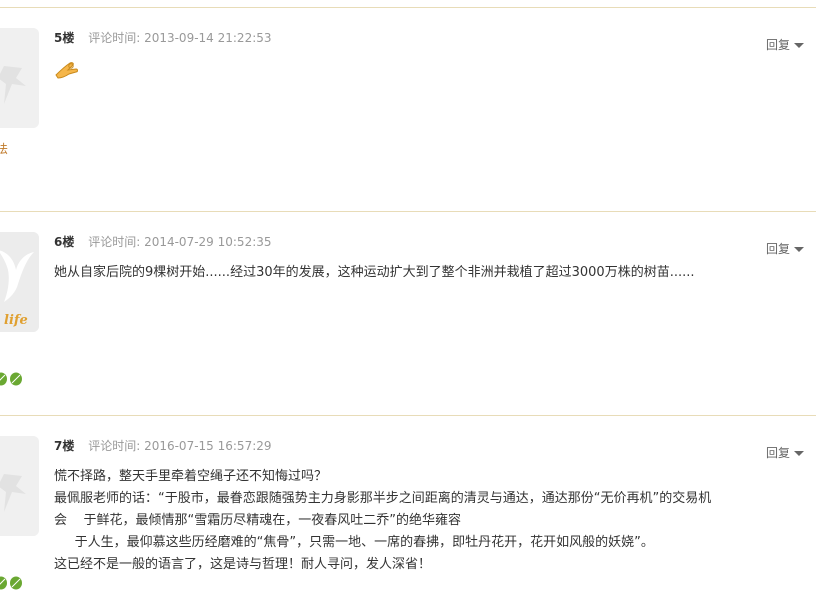 Image resolution: width=816 pixels, height=592 pixels. I want to click on avatar-life-text: life, so click(16, 320).